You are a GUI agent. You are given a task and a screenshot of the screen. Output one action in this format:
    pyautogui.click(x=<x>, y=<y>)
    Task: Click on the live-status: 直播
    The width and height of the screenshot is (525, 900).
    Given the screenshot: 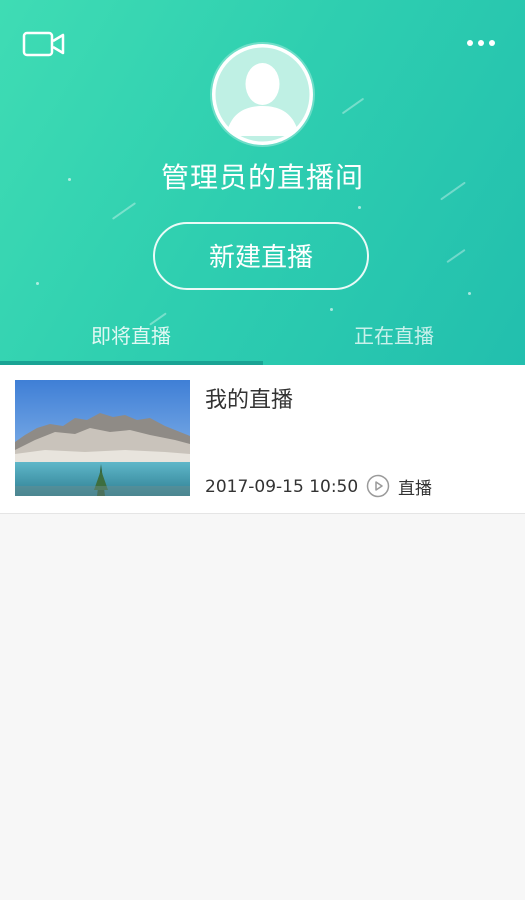 What is the action you would take?
    pyautogui.click(x=399, y=486)
    